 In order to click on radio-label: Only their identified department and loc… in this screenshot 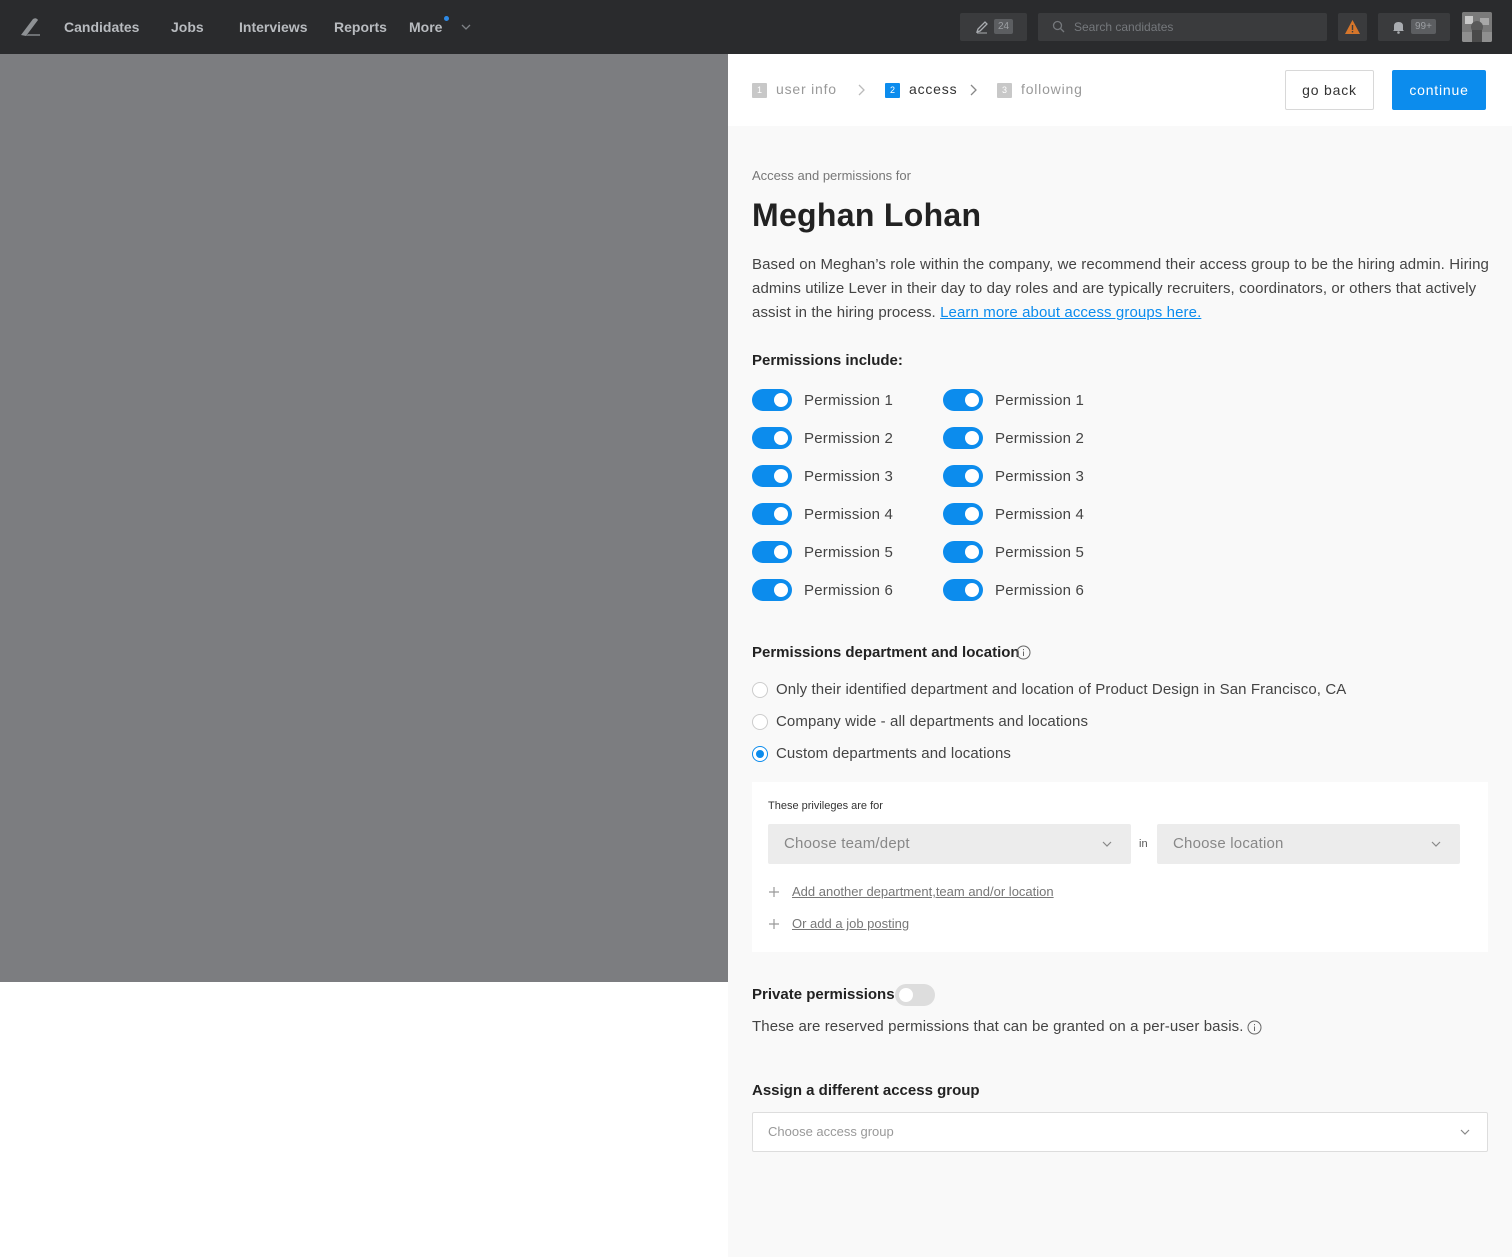, I will do `click(1061, 689)`.